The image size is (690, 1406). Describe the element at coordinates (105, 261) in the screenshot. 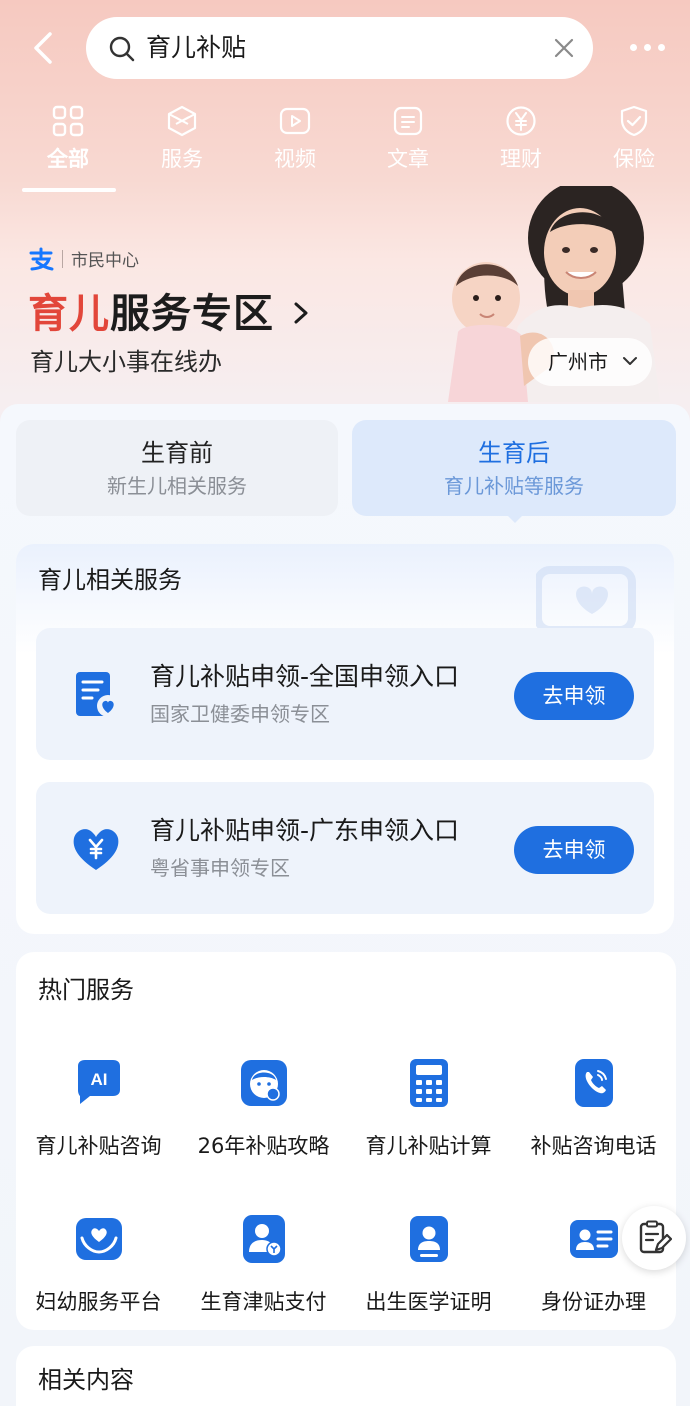

I see `citizen-center-label: 市民中心` at that location.